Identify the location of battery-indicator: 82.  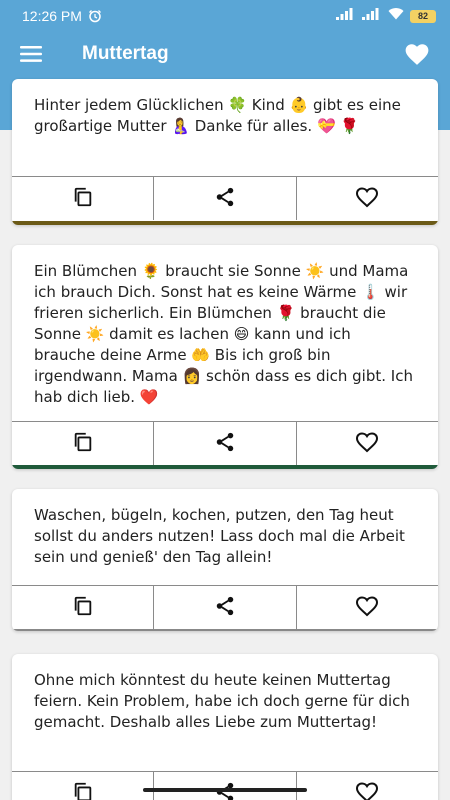
(423, 16).